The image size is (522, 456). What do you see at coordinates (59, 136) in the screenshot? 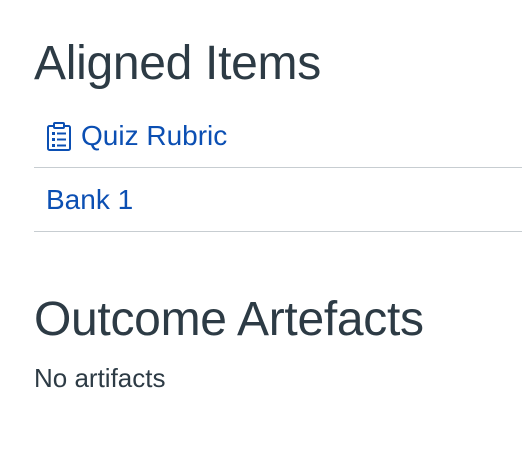
I see `quiz-icon` at bounding box center [59, 136].